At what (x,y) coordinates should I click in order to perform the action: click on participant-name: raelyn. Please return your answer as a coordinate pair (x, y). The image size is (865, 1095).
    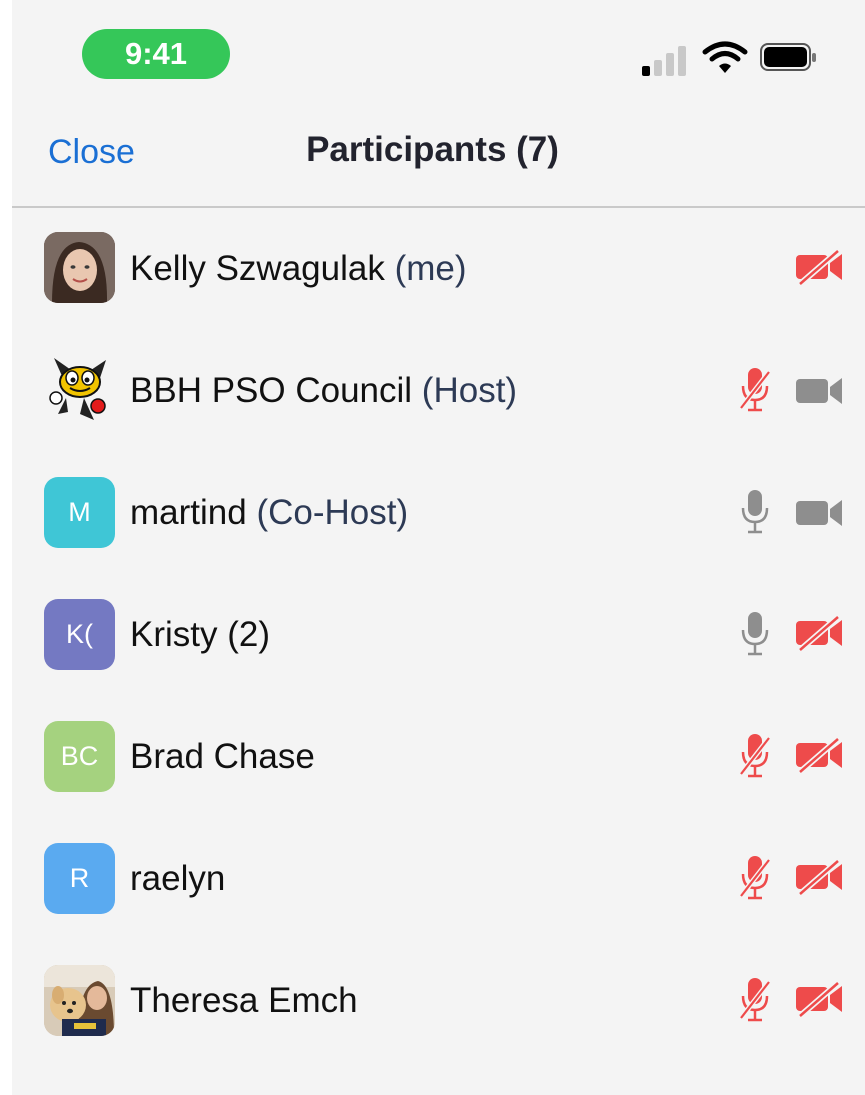
    Looking at the image, I should click on (177, 879).